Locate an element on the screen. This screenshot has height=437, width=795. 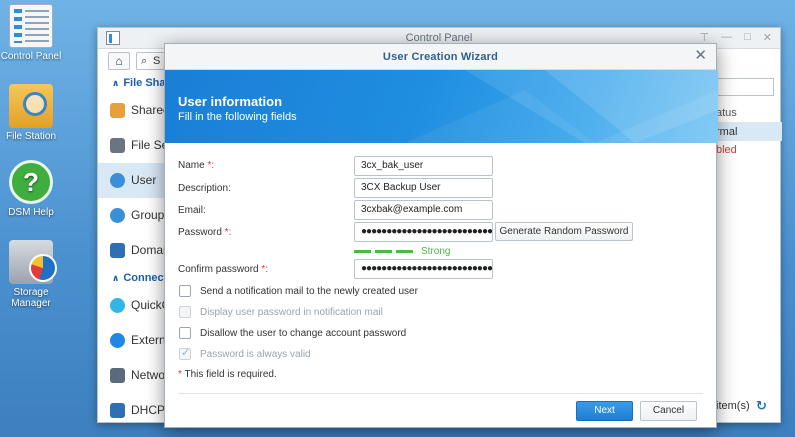
wizard-titlebar: User Creation Wizard ✕ is located at coordinates (440, 57).